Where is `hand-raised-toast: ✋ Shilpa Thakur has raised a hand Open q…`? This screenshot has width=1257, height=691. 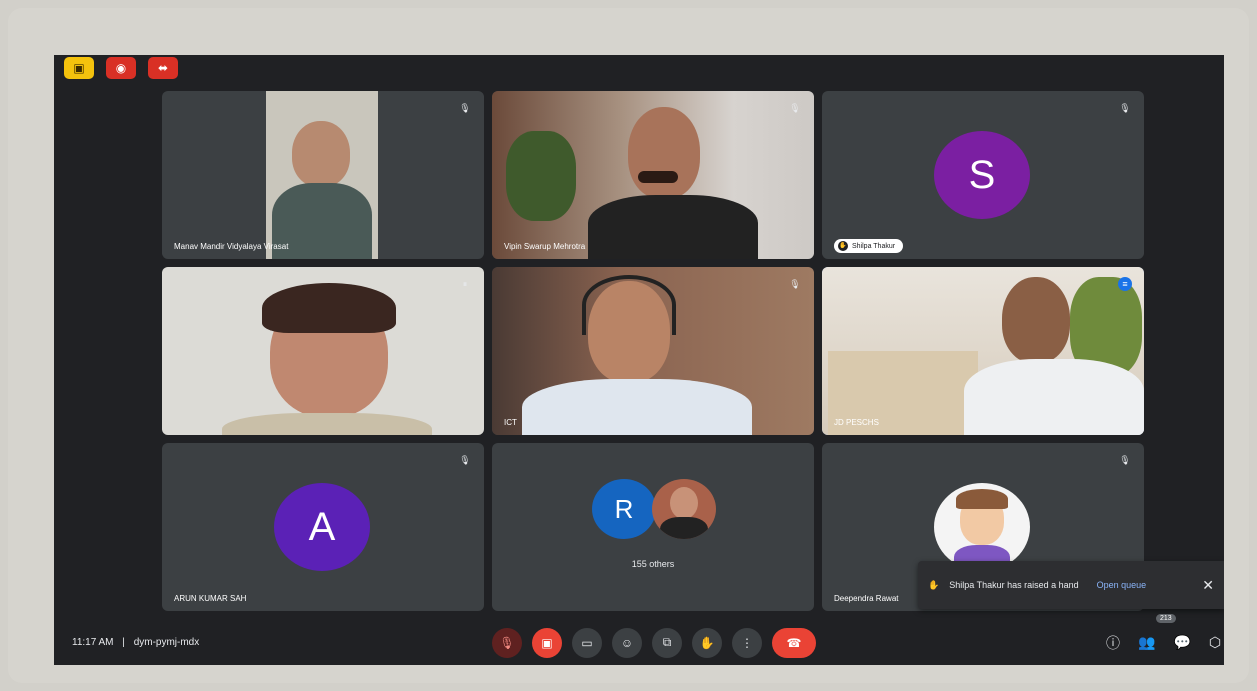
hand-raised-toast: ✋ Shilpa Thakur has raised a hand Open q… is located at coordinates (1071, 585).